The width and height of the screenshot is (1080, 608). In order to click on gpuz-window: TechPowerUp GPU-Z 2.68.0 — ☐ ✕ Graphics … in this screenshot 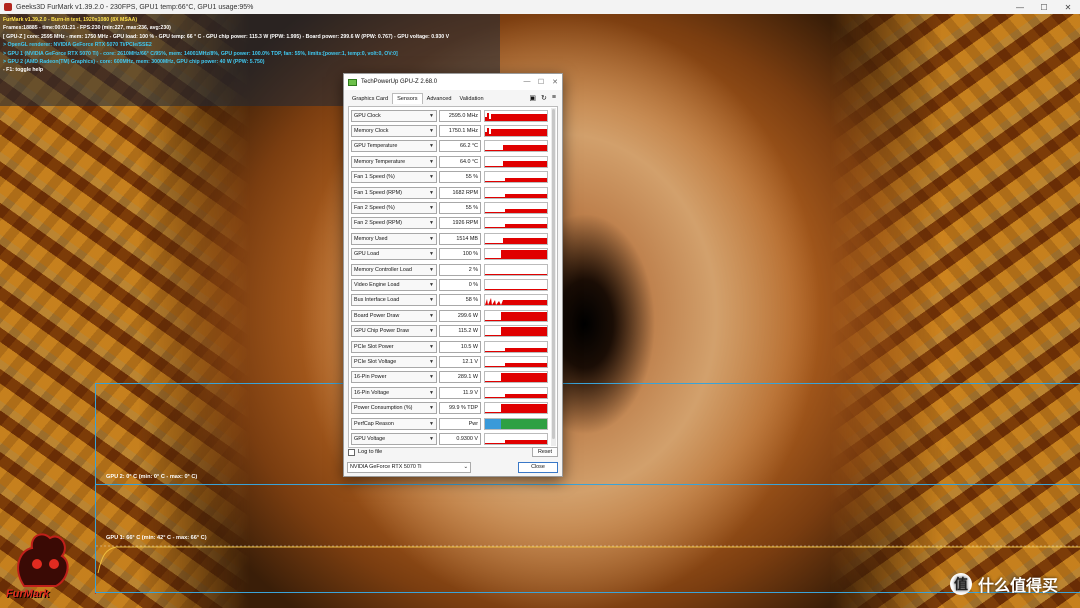, I will do `click(453, 275)`.